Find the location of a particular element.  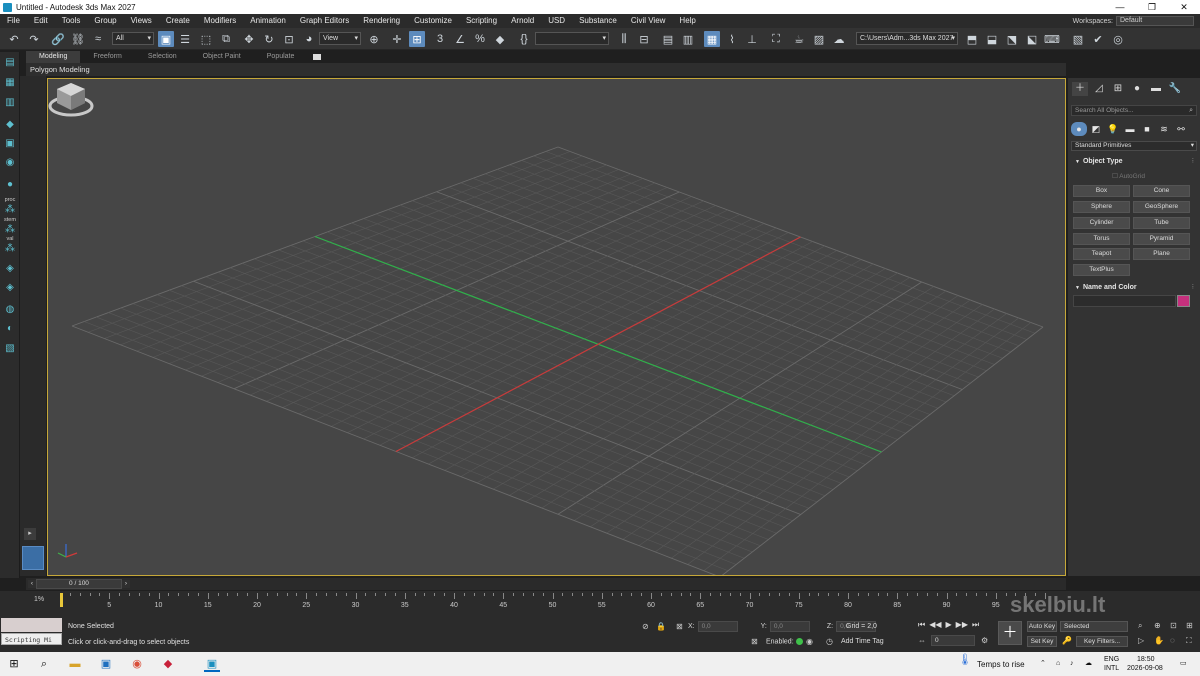

geometry-filter-icon: ◆ is located at coordinates (10, 124).